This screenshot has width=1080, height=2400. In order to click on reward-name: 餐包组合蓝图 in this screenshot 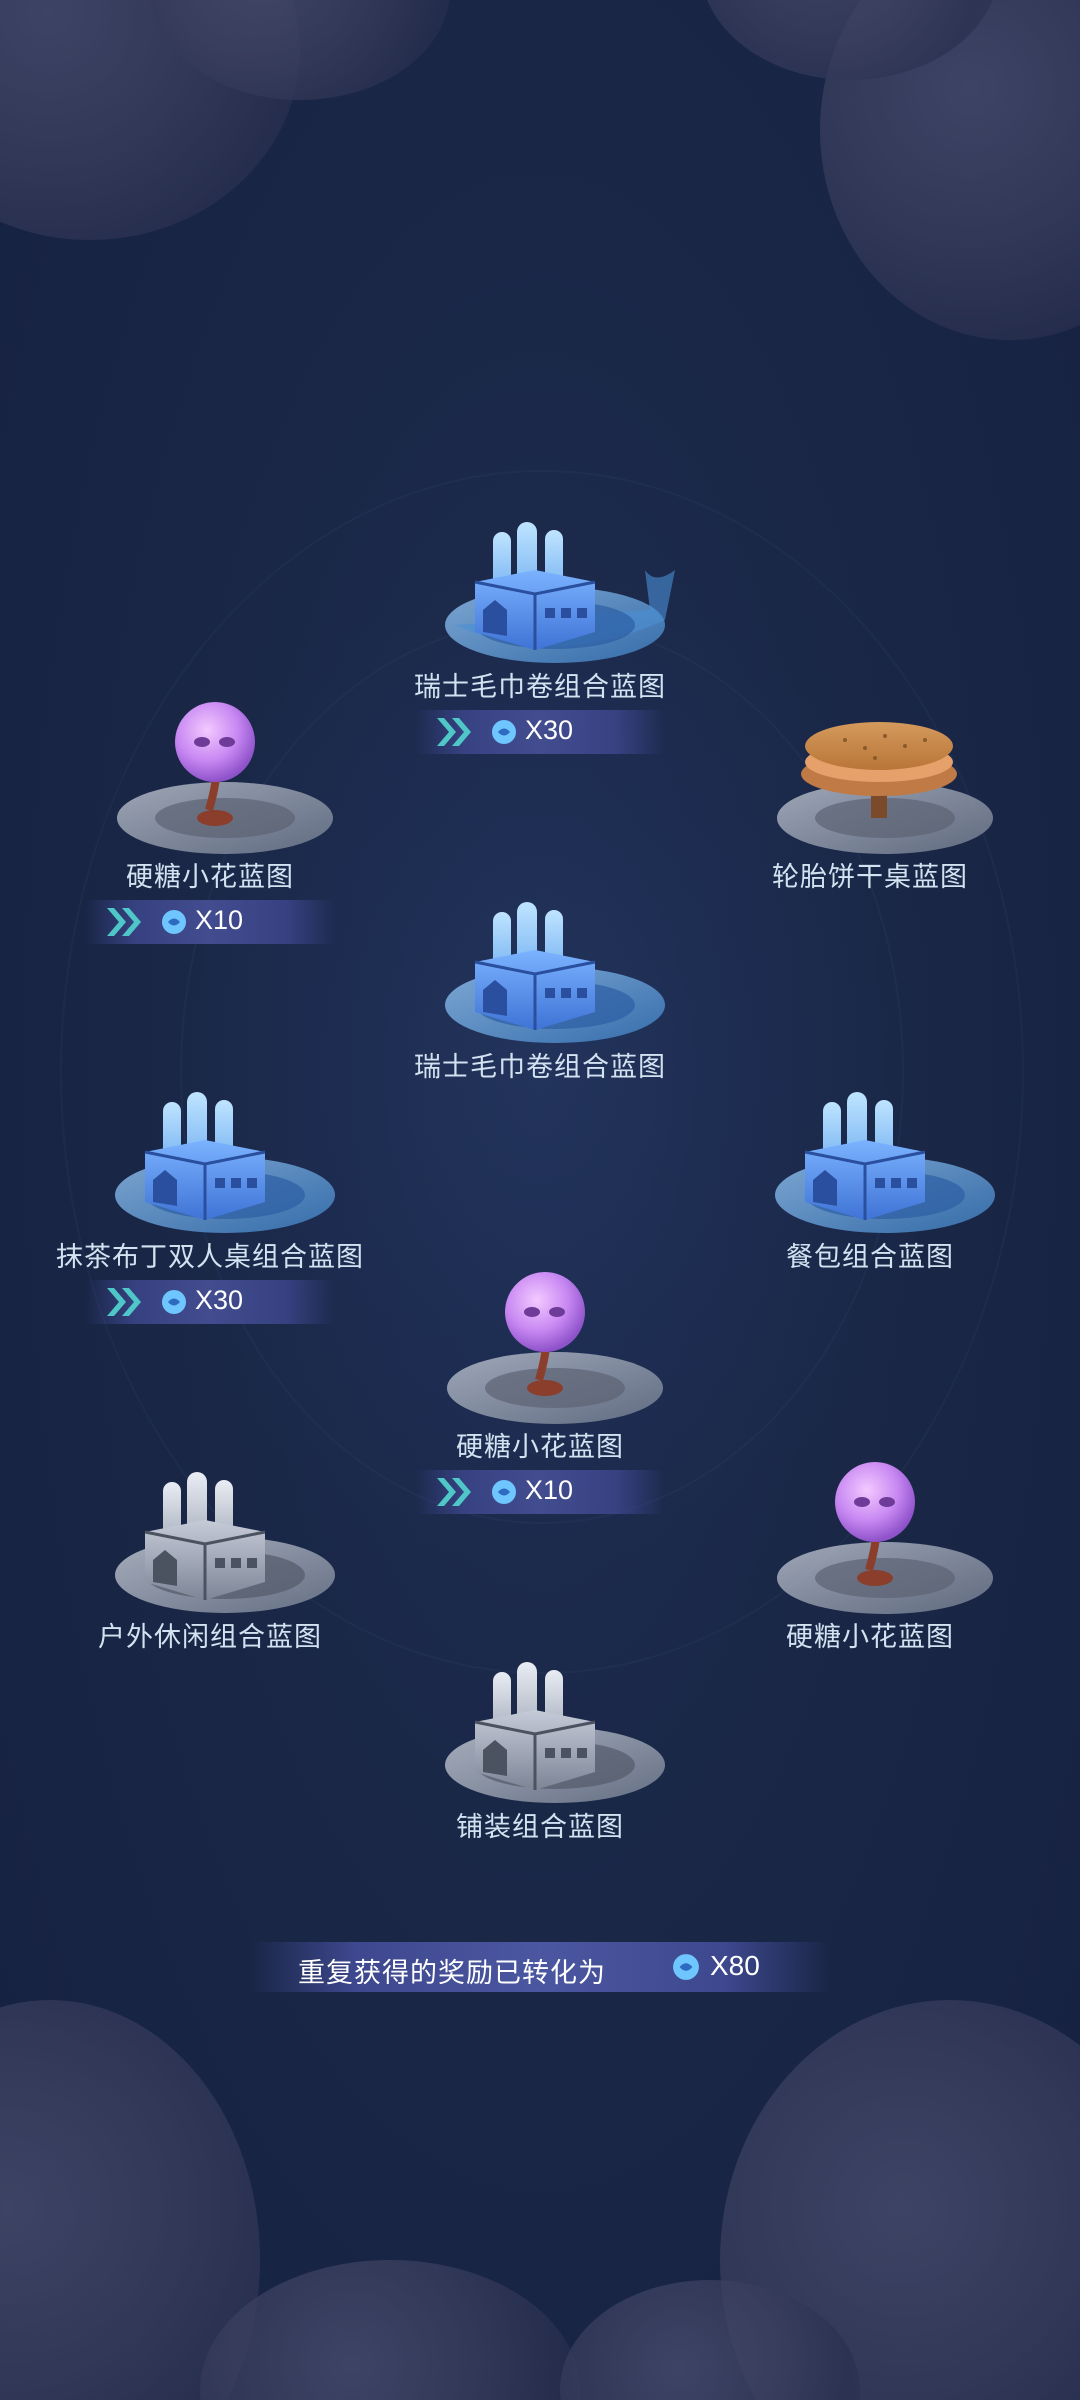, I will do `click(870, 1257)`.